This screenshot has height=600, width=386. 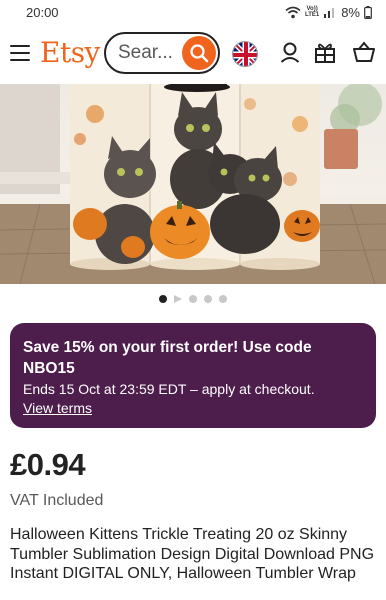 I want to click on gift-icon, so click(x=325, y=52).